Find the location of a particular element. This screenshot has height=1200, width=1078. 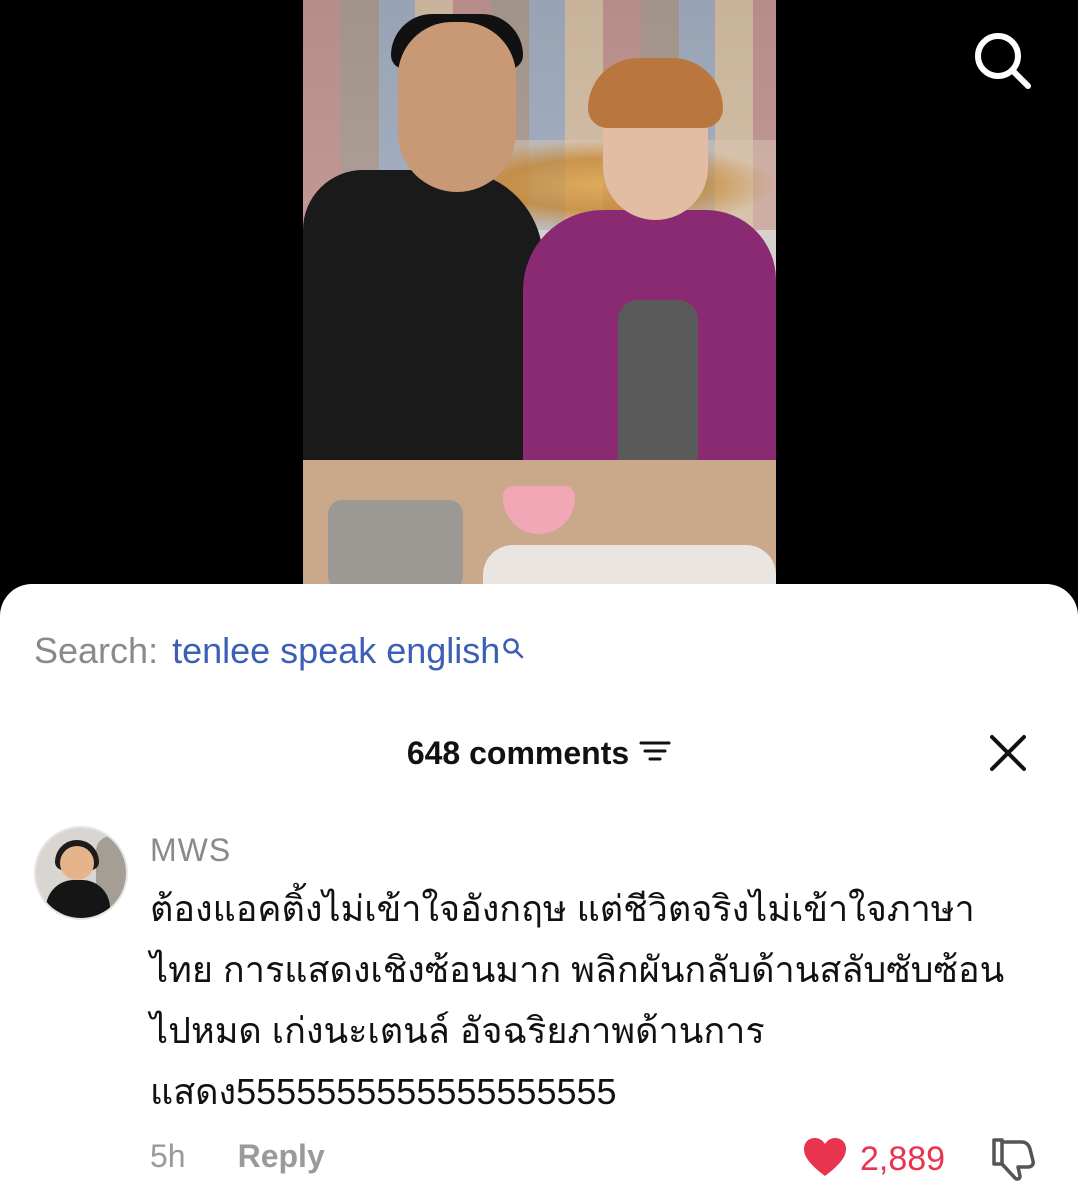

heart-icon is located at coordinates (825, 1159).